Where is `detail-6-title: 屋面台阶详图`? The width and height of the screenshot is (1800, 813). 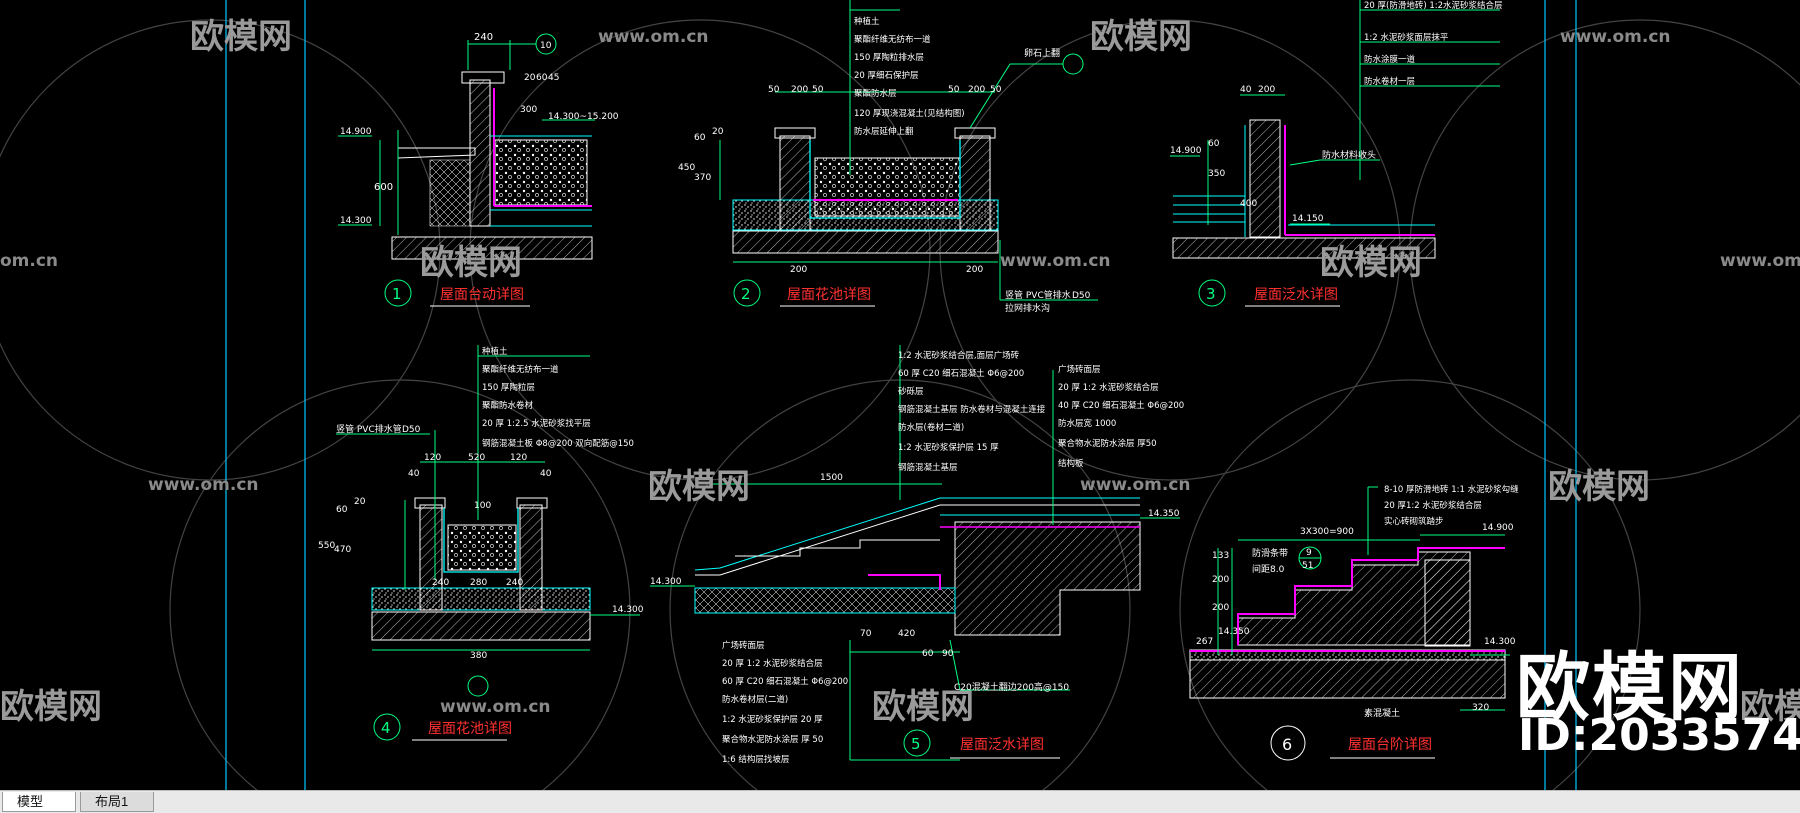
detail-6-title: 屋面台阶详图 is located at coordinates (1390, 745).